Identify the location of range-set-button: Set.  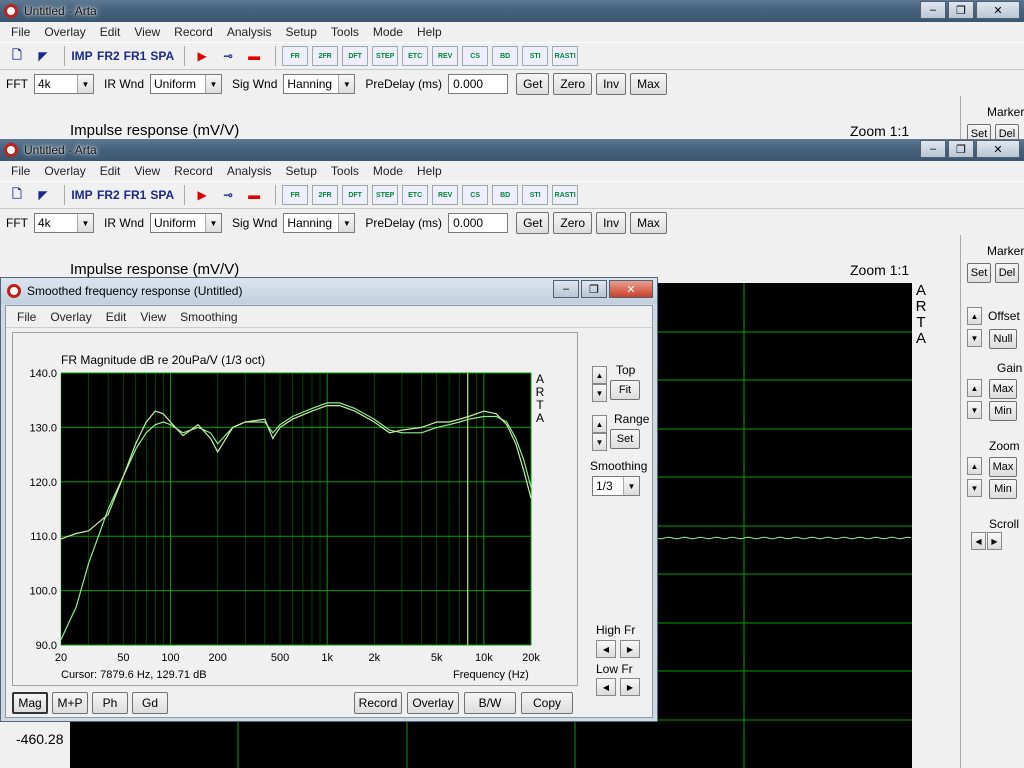
(625, 439).